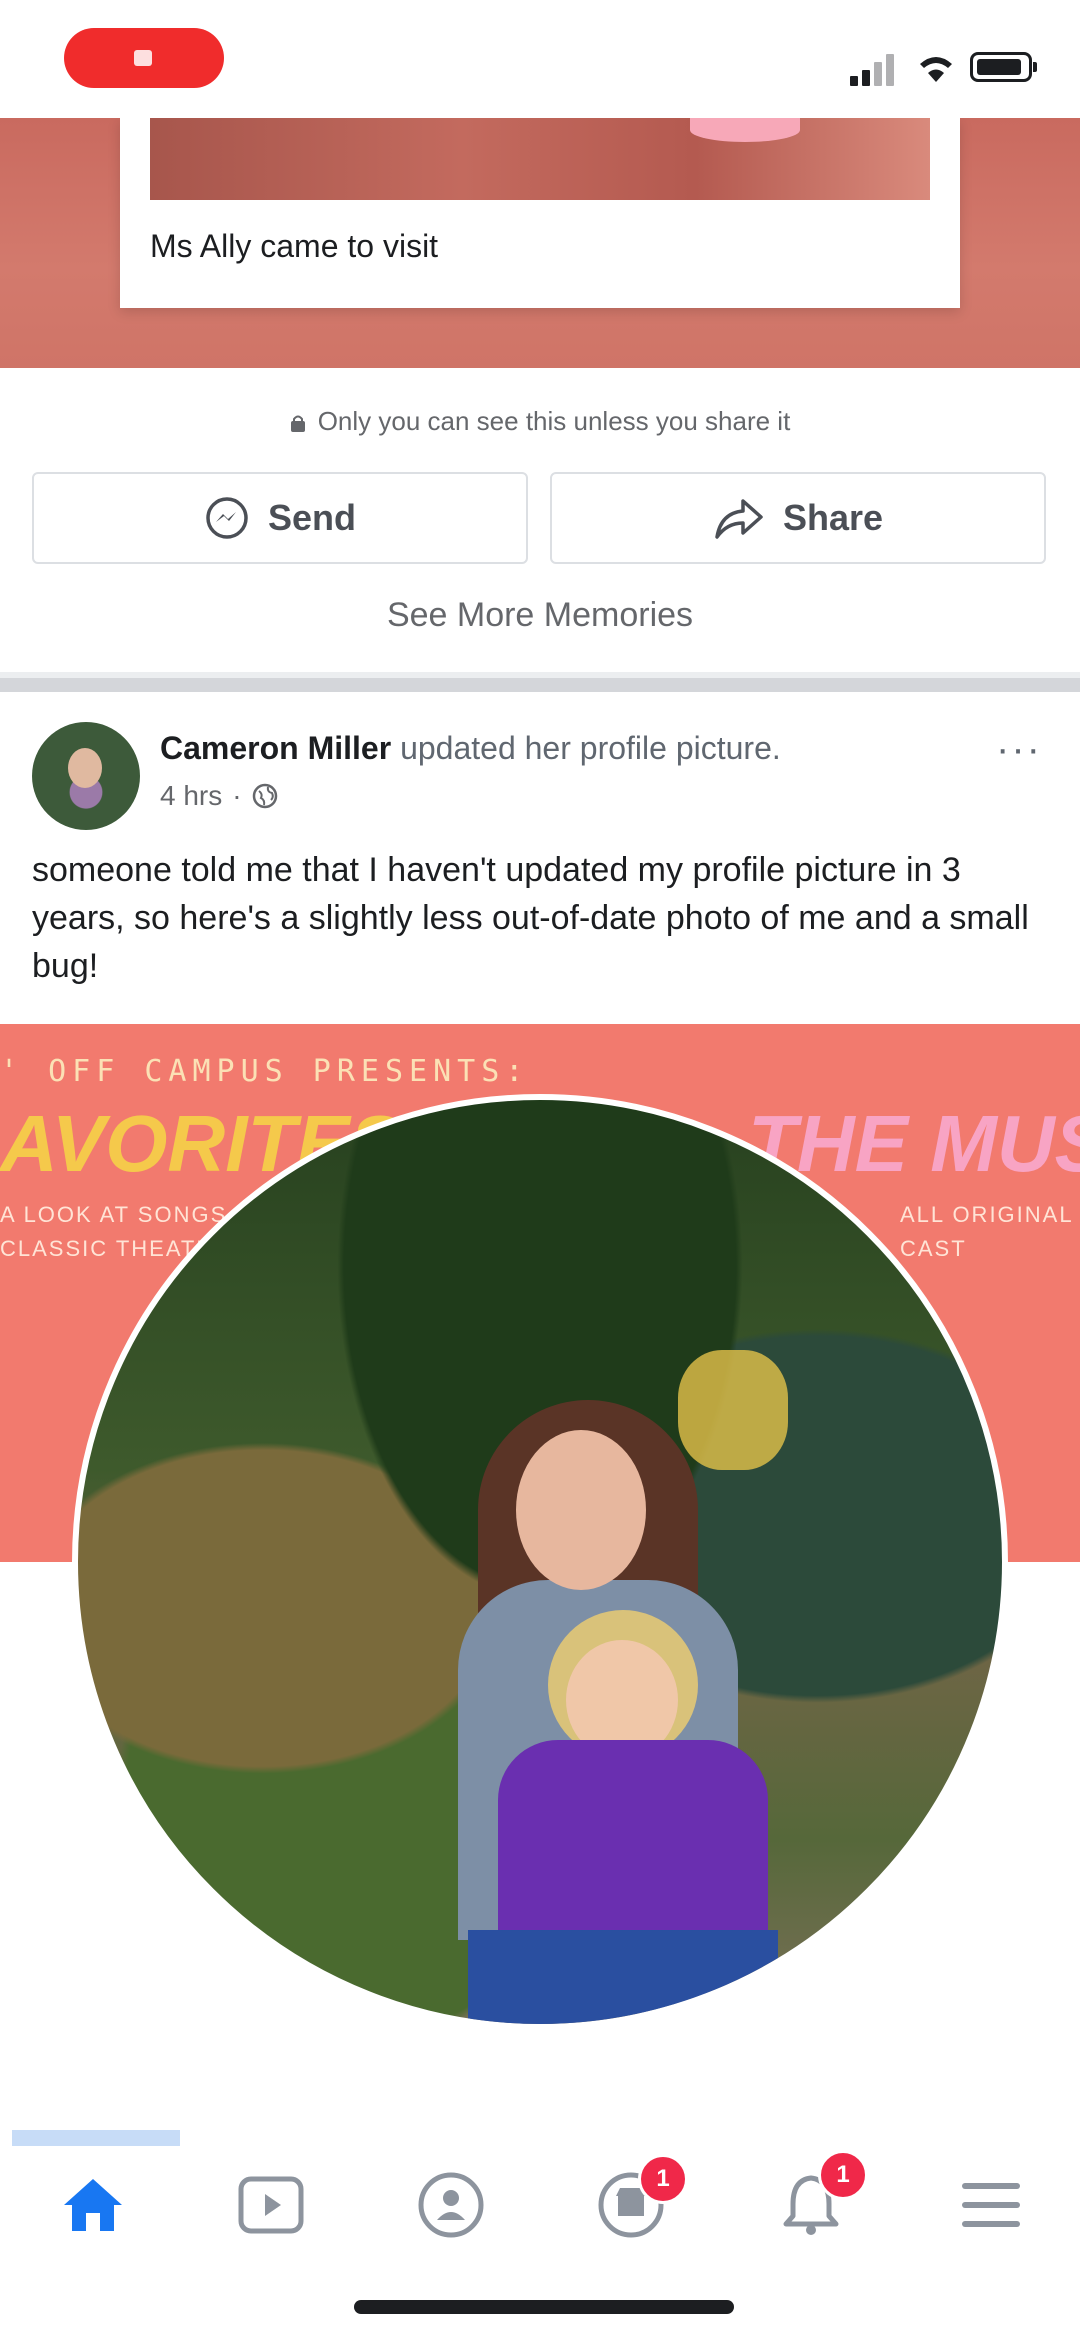 The width and height of the screenshot is (1080, 2342). I want to click on see-more-memories-link: See More Memories, so click(540, 615).